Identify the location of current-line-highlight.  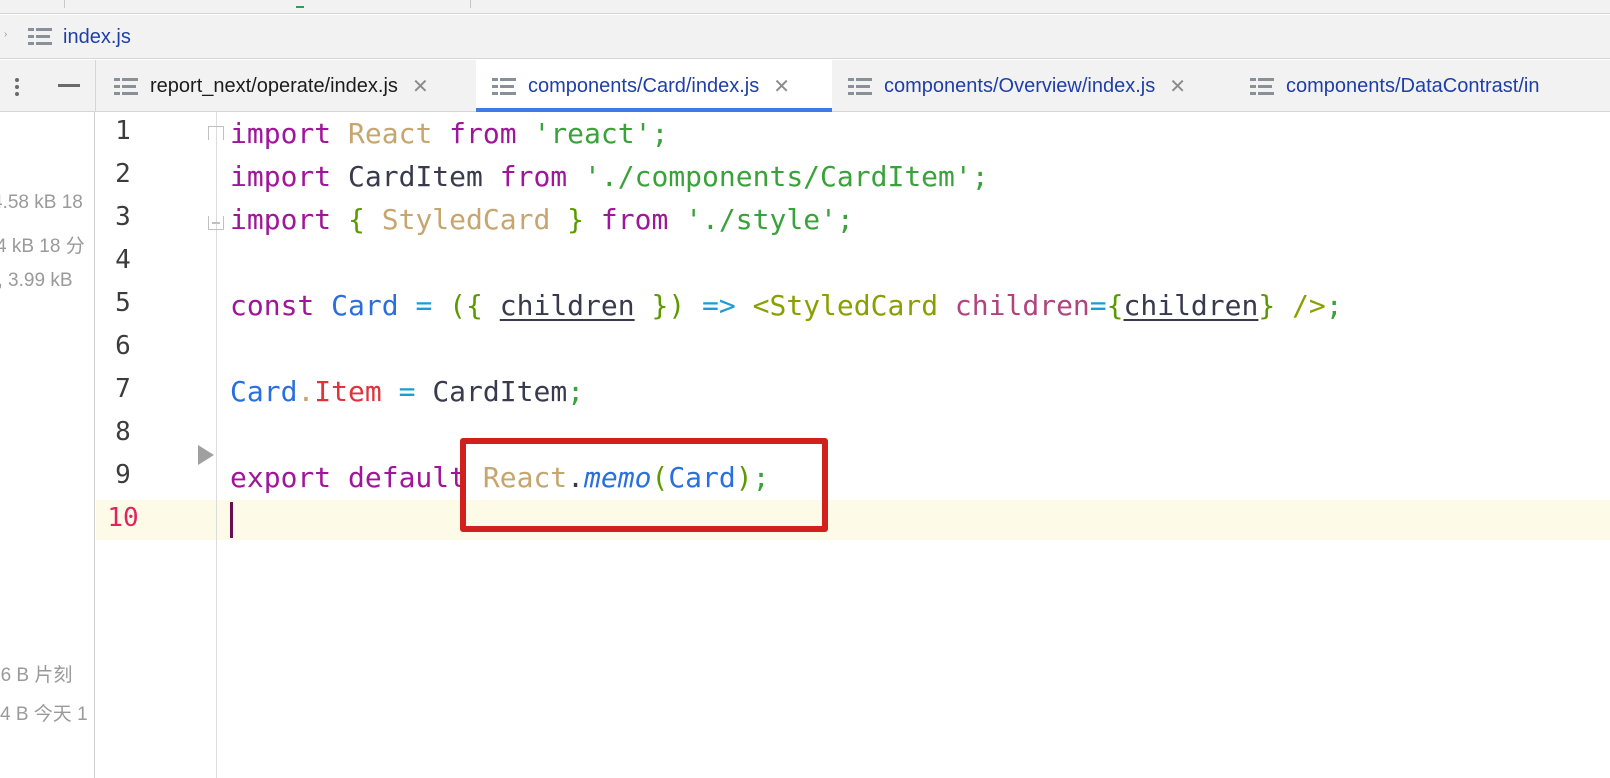
(853, 520).